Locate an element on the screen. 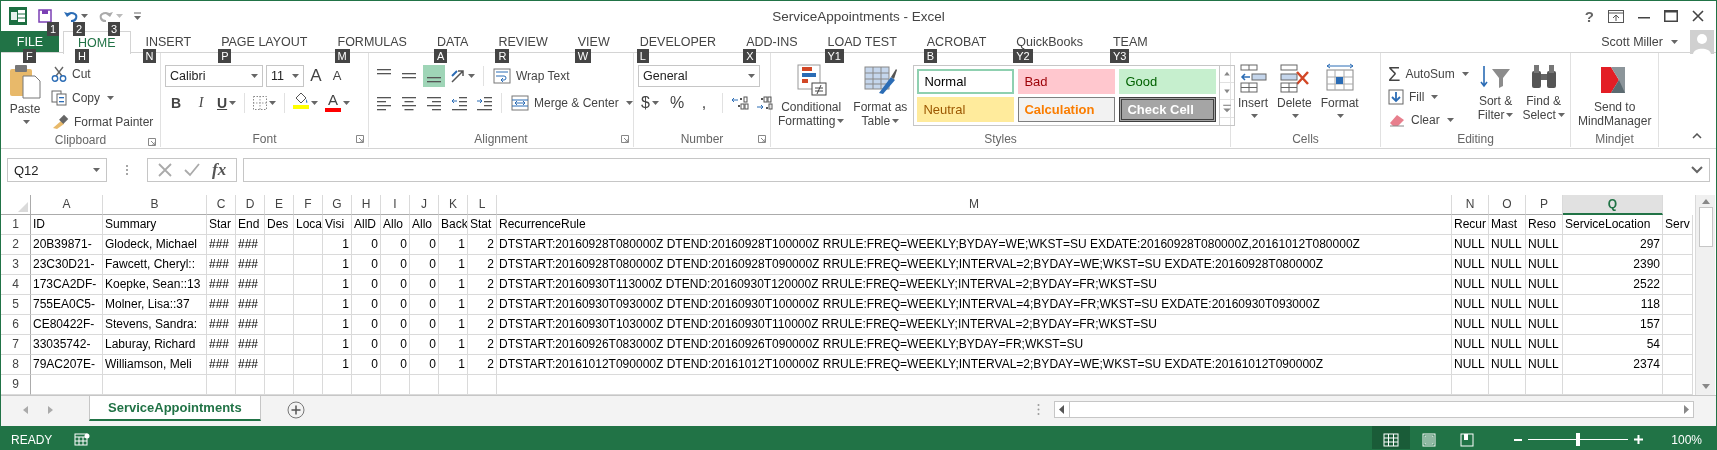 Image resolution: width=1717 pixels, height=450 pixels. sort-button: Sort & Filter is located at coordinates (1495, 96).